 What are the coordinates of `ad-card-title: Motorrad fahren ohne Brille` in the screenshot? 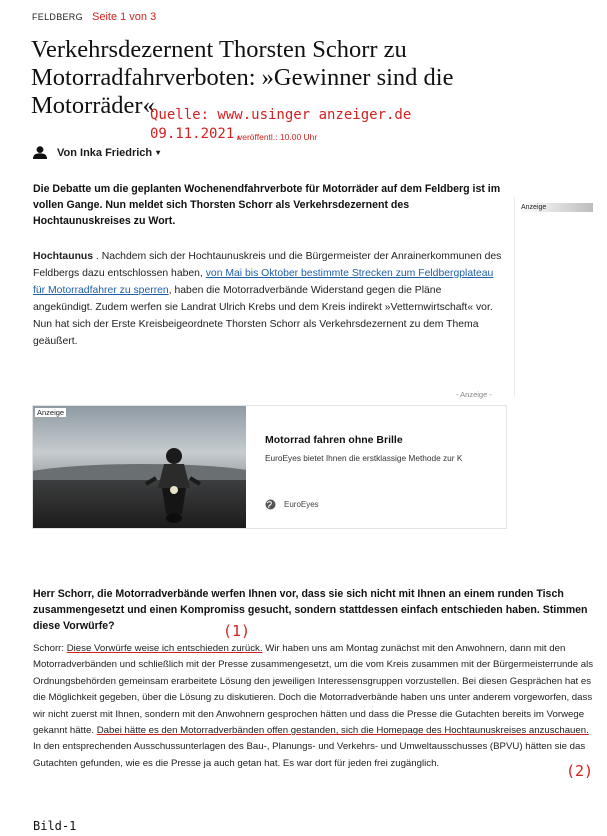 It's located at (334, 440).